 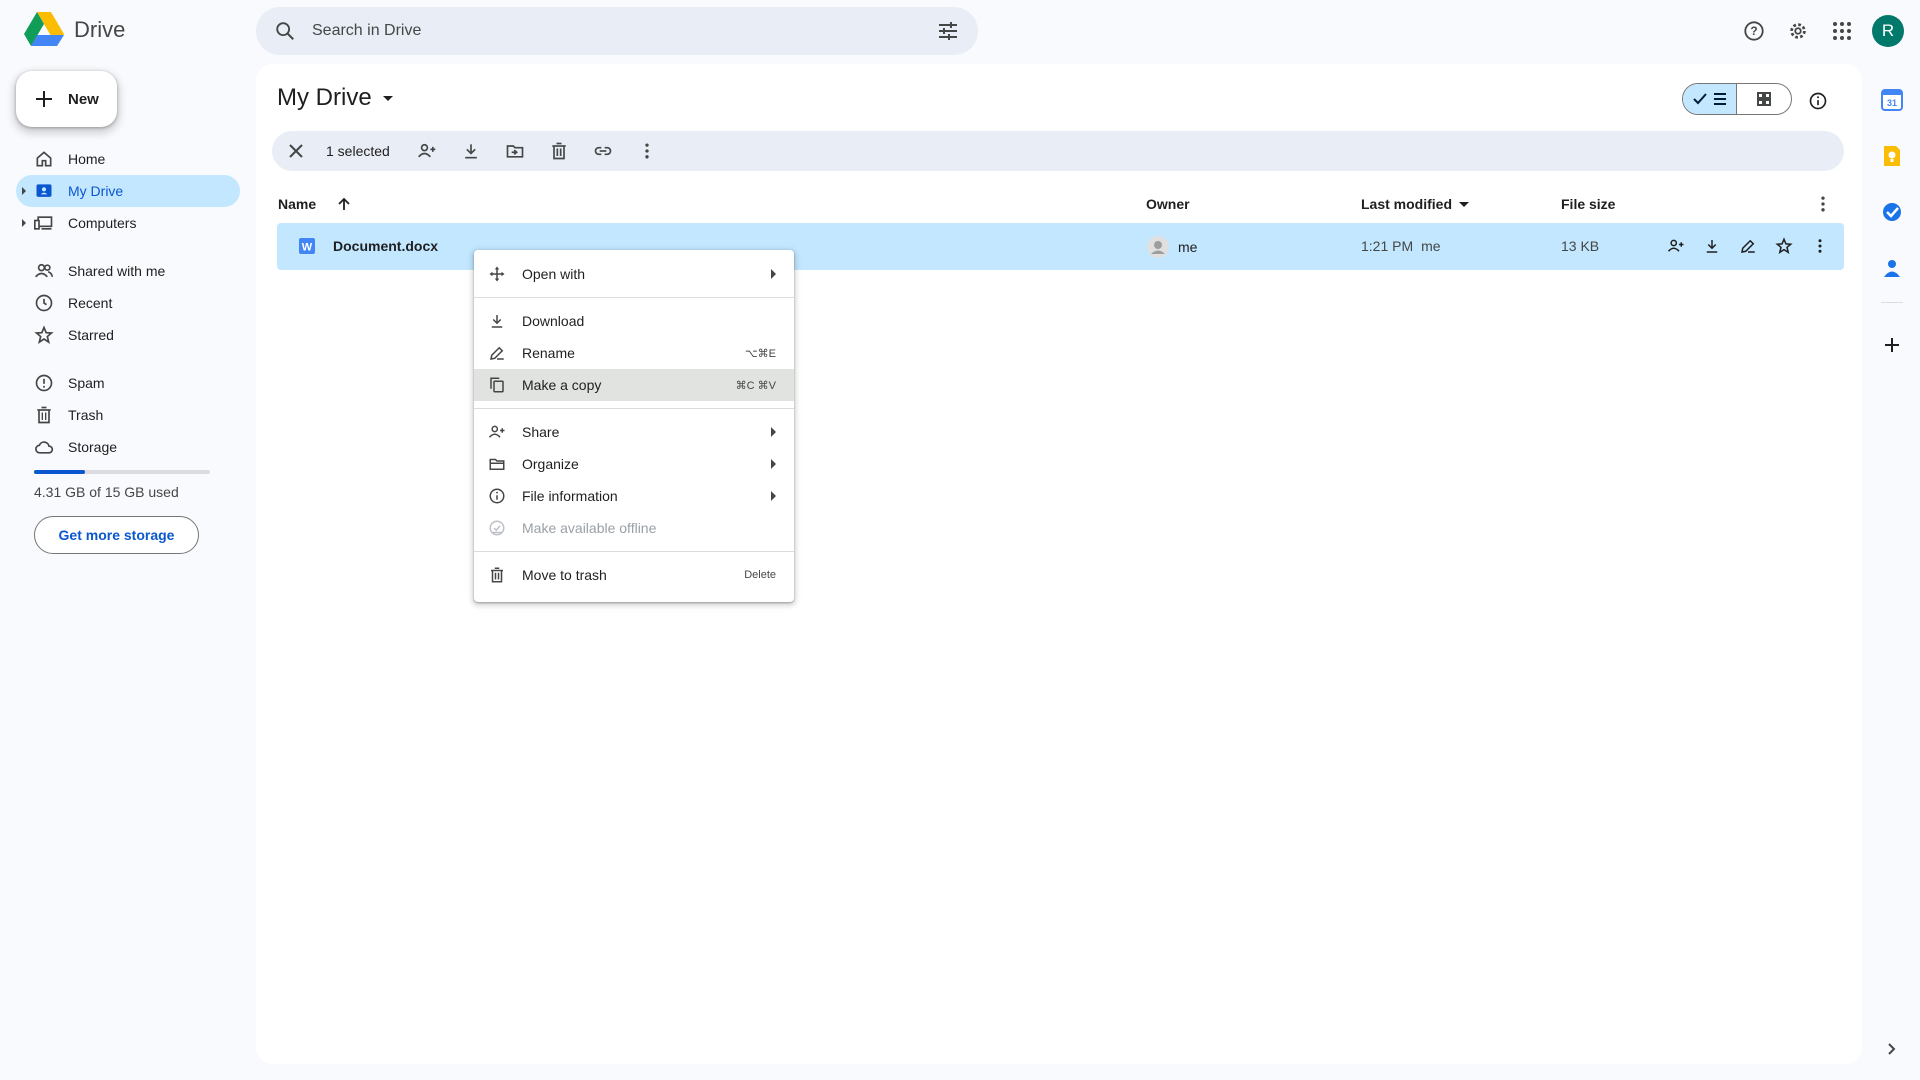 I want to click on new-button: New, so click(x=66, y=99).